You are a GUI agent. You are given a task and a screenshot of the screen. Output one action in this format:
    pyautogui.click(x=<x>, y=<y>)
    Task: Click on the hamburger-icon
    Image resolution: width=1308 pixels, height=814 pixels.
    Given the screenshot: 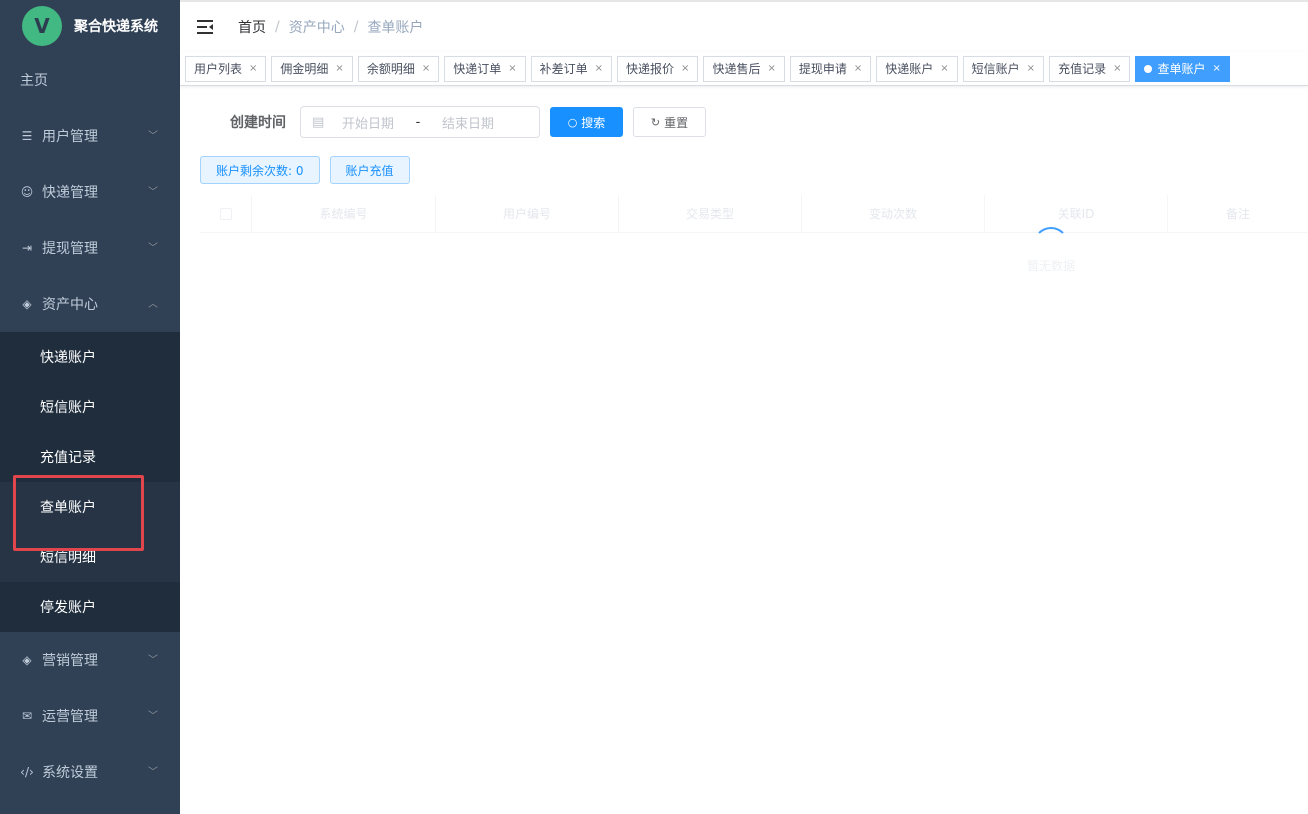 What is the action you would take?
    pyautogui.click(x=205, y=27)
    